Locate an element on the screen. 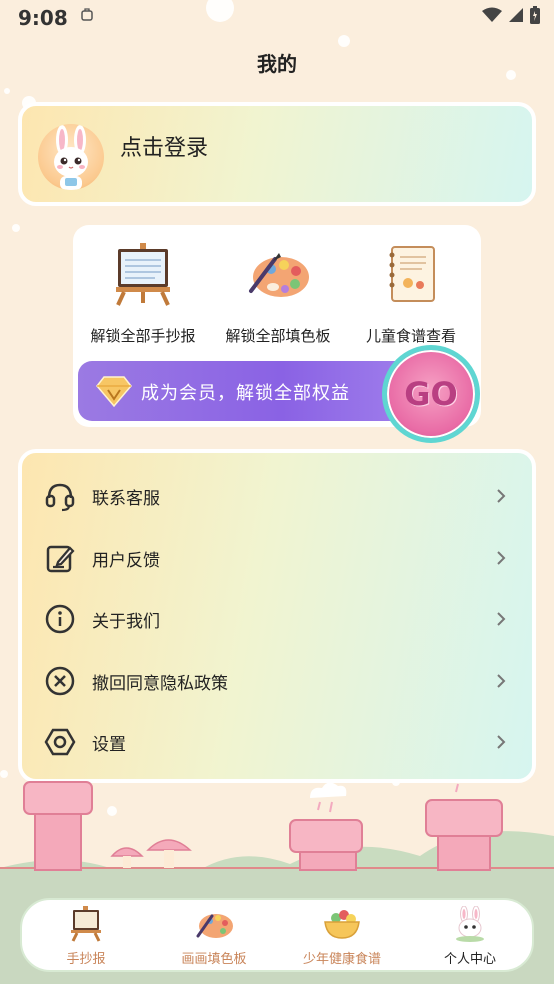 The image size is (554, 984). recipe-notebook-icon is located at coordinates (412, 274).